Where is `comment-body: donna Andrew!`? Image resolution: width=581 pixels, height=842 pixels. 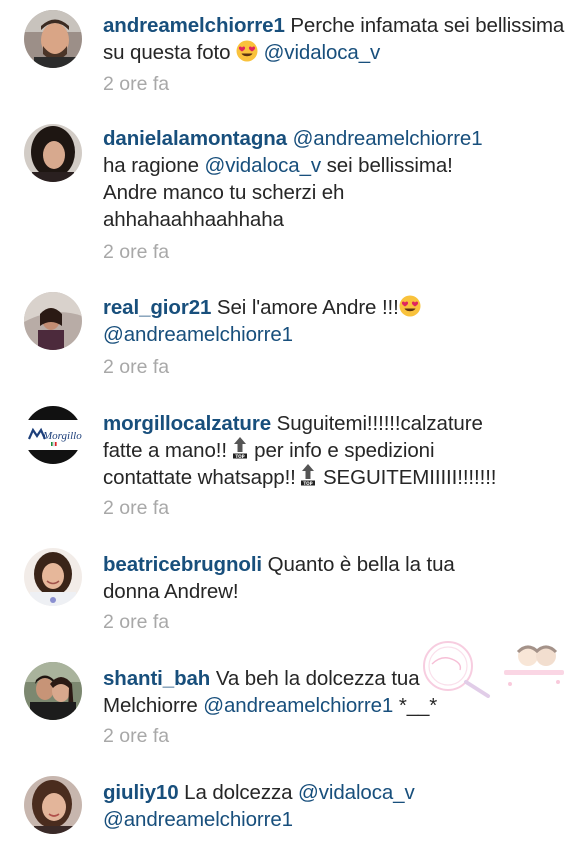 comment-body: donna Andrew! is located at coordinates (171, 591).